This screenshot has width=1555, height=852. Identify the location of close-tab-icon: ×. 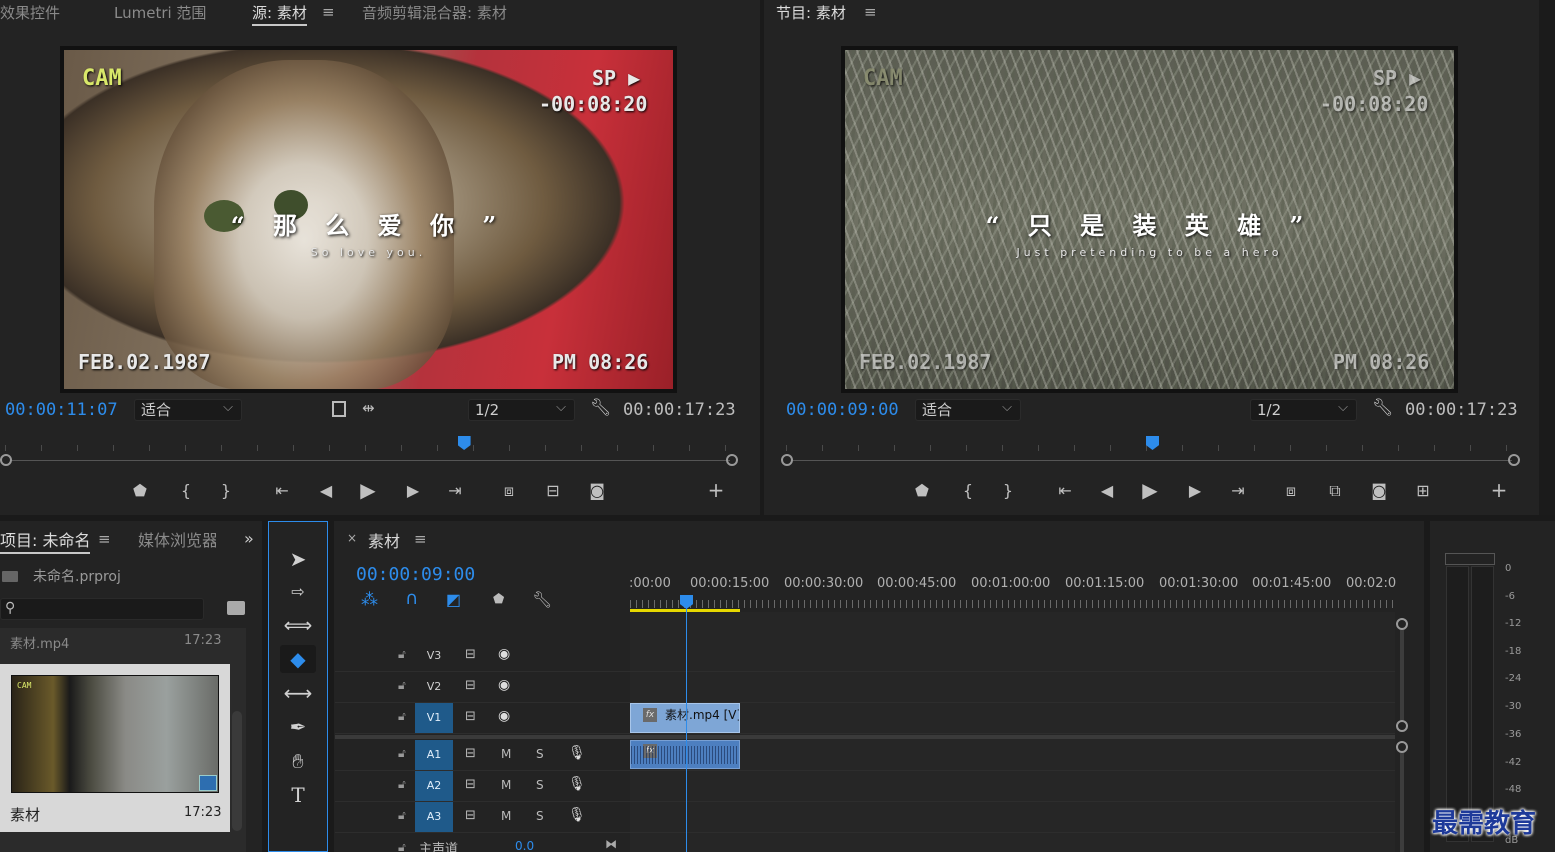
(352, 538).